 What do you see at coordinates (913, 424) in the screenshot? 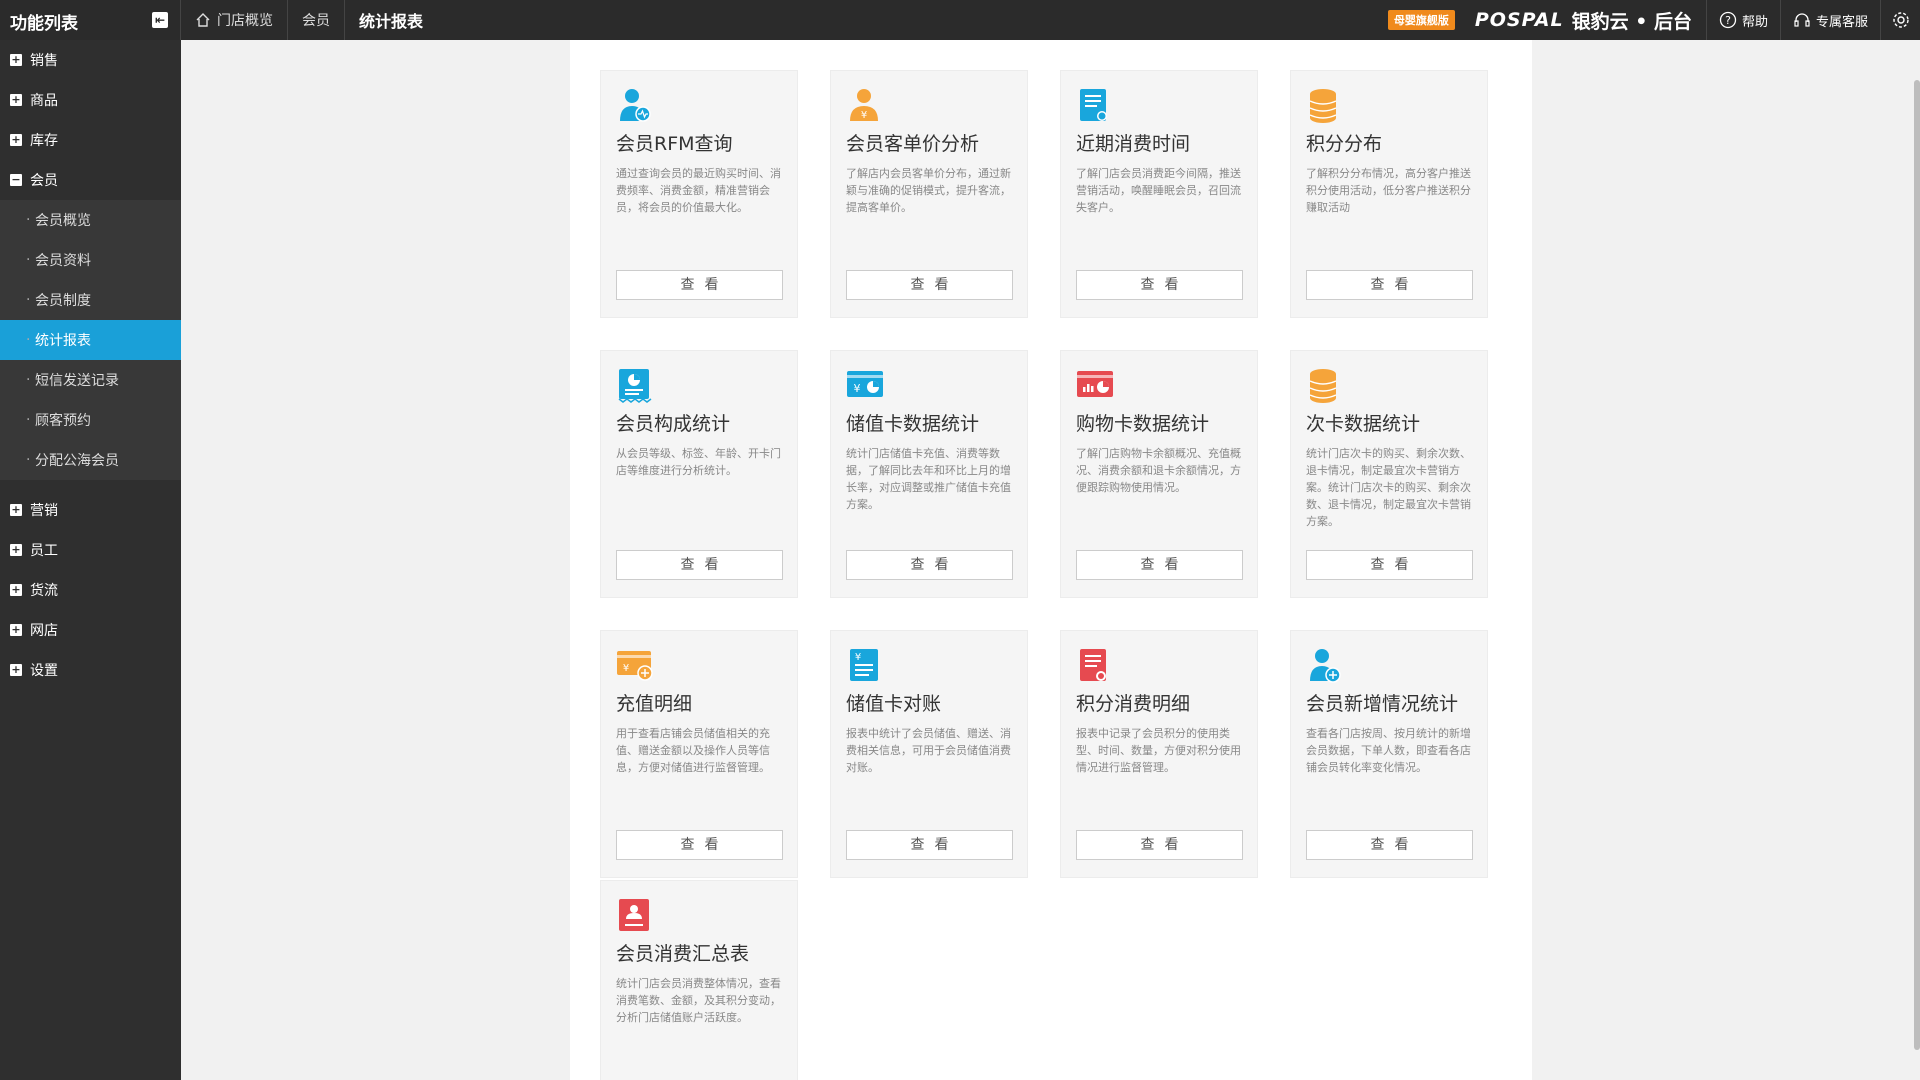
I see `card-title: 储值卡数据统计` at bounding box center [913, 424].